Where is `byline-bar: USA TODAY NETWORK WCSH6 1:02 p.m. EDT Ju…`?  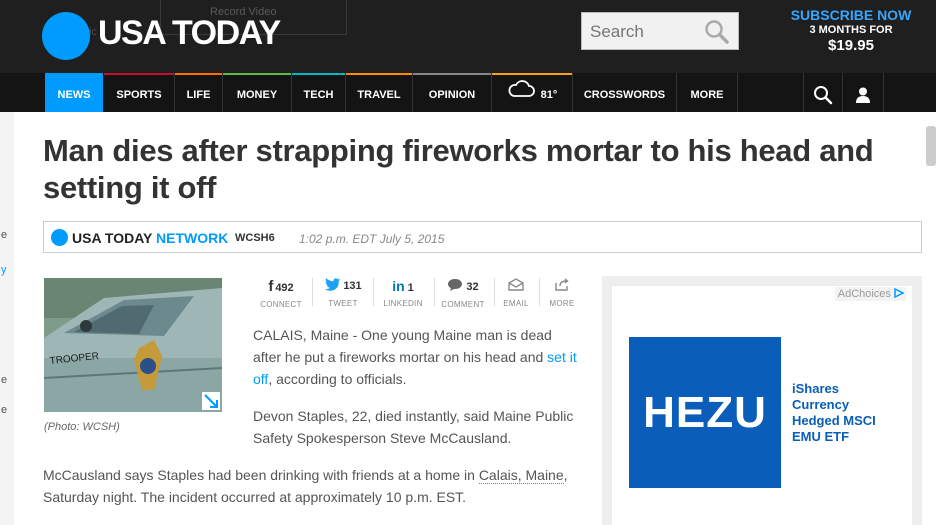
byline-bar: USA TODAY NETWORK WCSH6 1:02 p.m. EDT Ju… is located at coordinates (482, 237).